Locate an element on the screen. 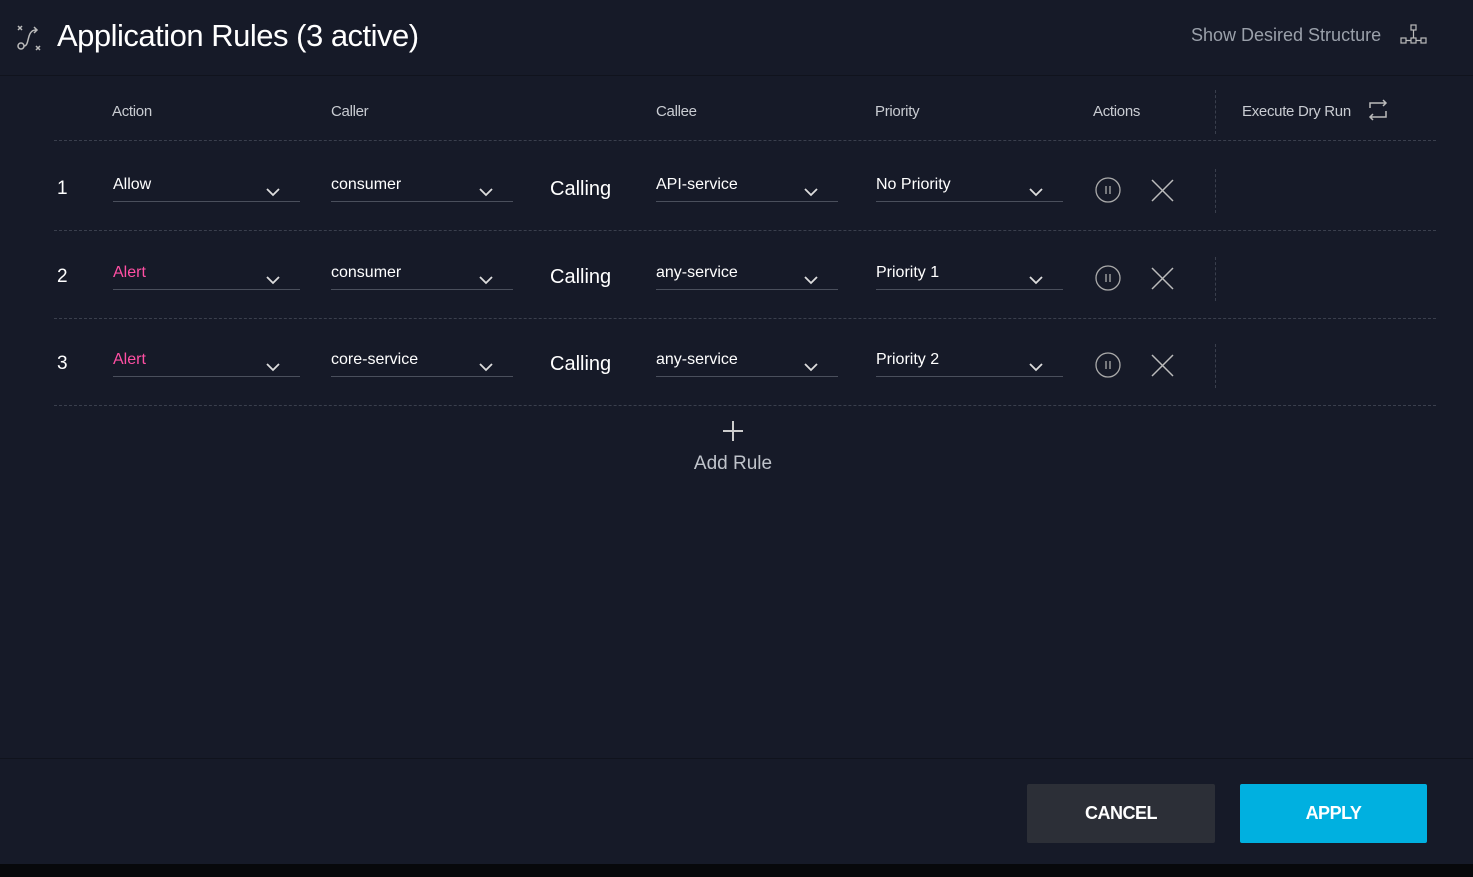  add-rule-label: Add Rule is located at coordinates (733, 463).